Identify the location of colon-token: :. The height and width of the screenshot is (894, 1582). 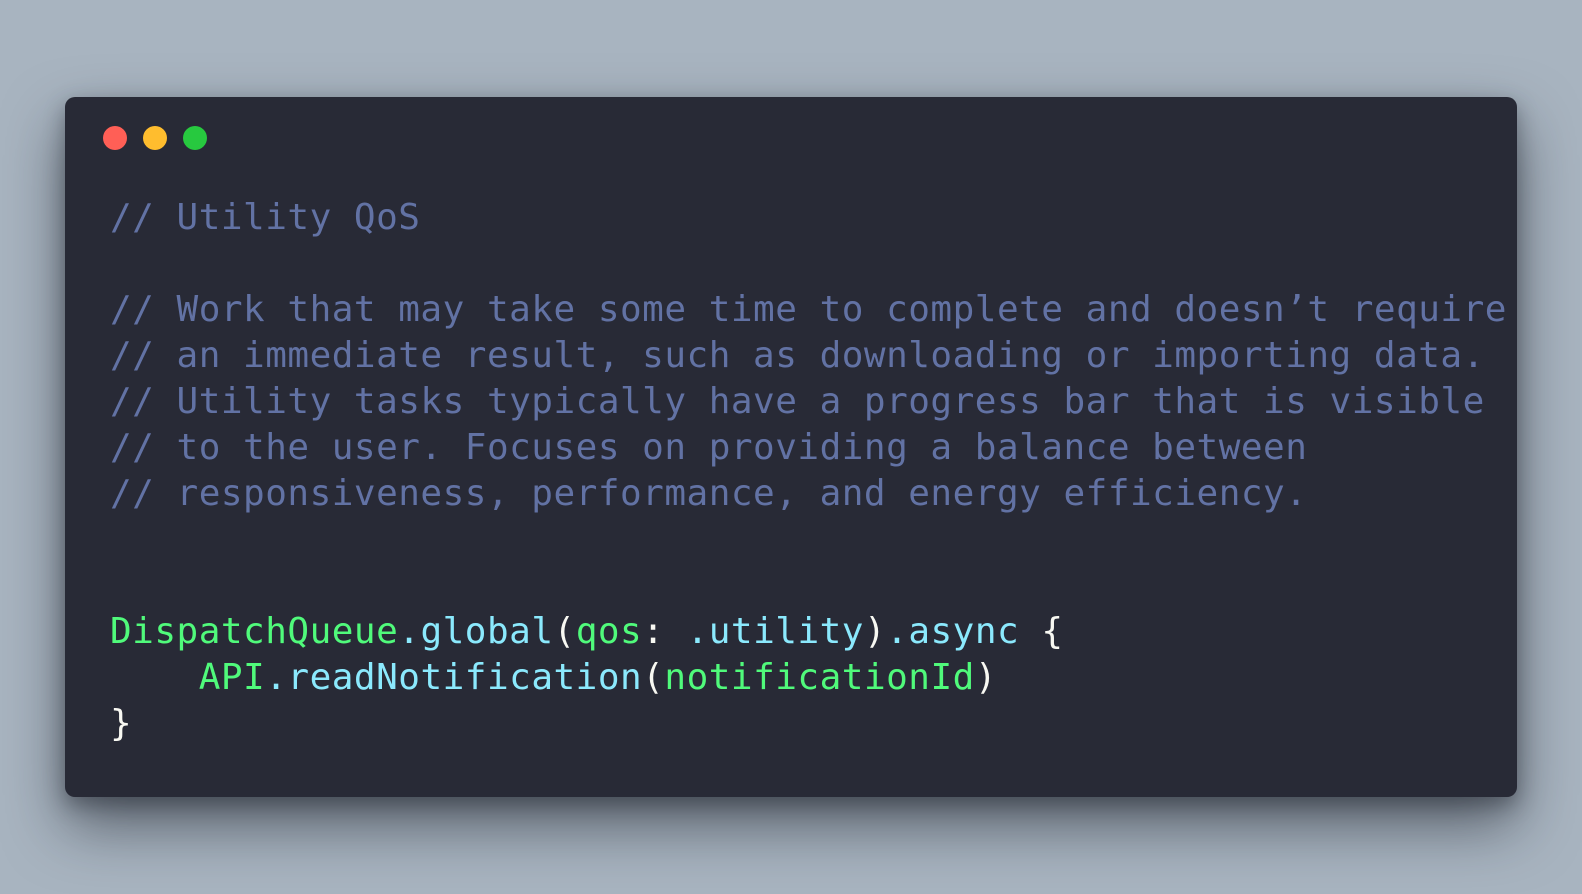
(664, 631).